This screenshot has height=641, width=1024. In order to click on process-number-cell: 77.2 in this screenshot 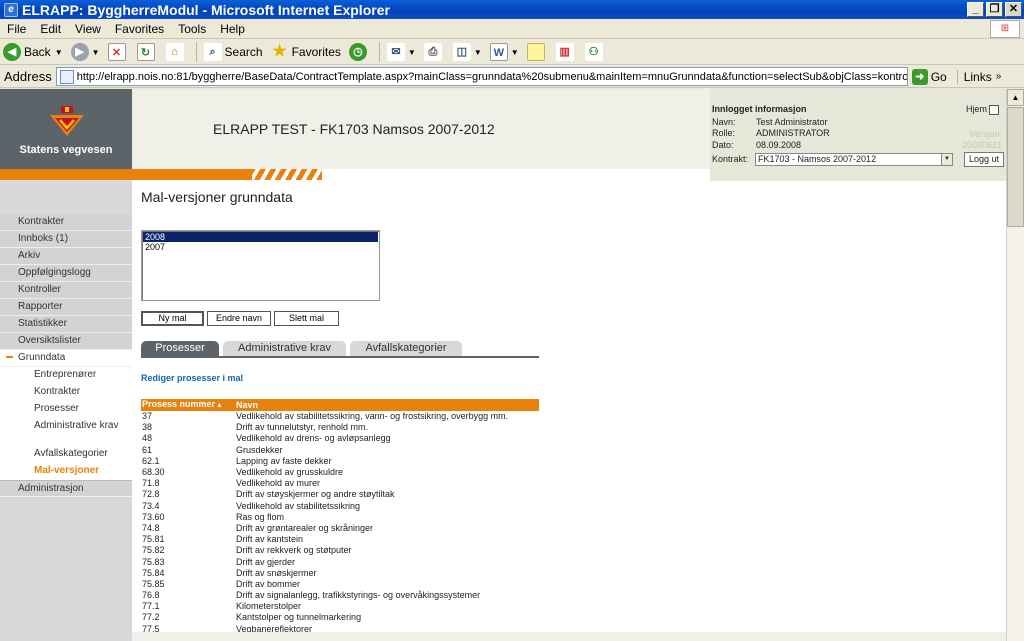, I will do `click(151, 617)`.